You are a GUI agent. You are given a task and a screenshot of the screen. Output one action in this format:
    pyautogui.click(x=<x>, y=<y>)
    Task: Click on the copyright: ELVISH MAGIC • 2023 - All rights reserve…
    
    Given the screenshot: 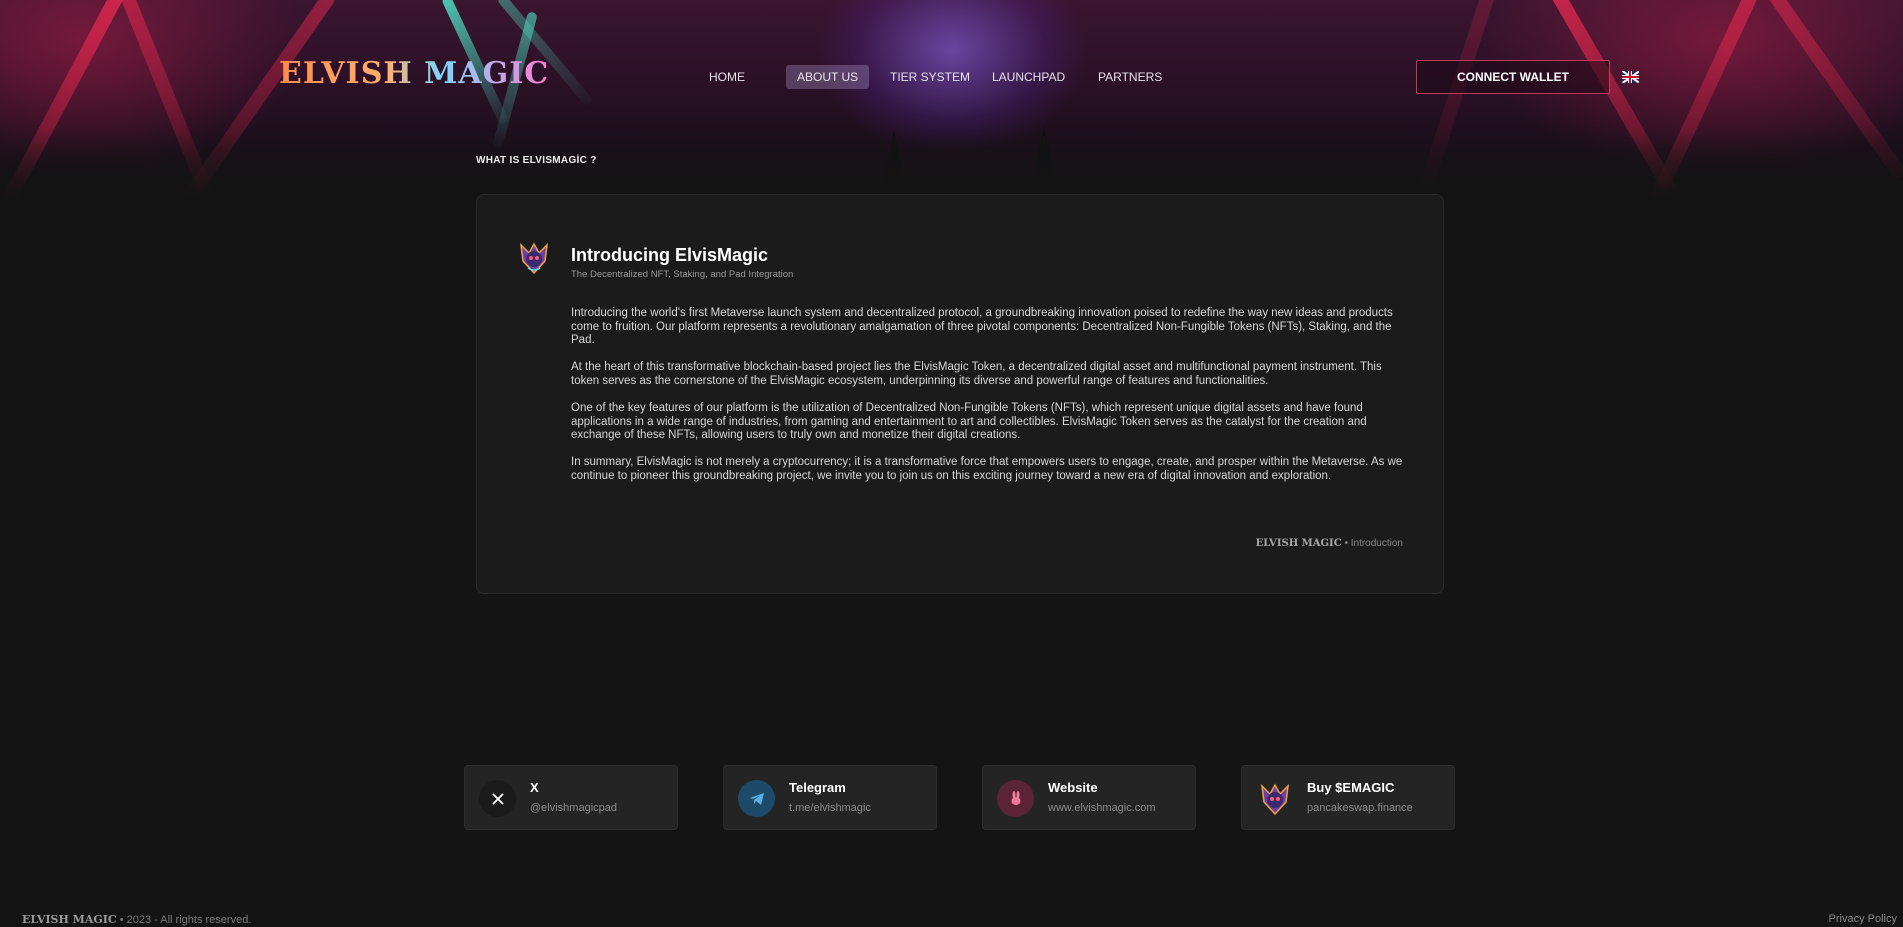 What is the action you would take?
    pyautogui.click(x=136, y=919)
    